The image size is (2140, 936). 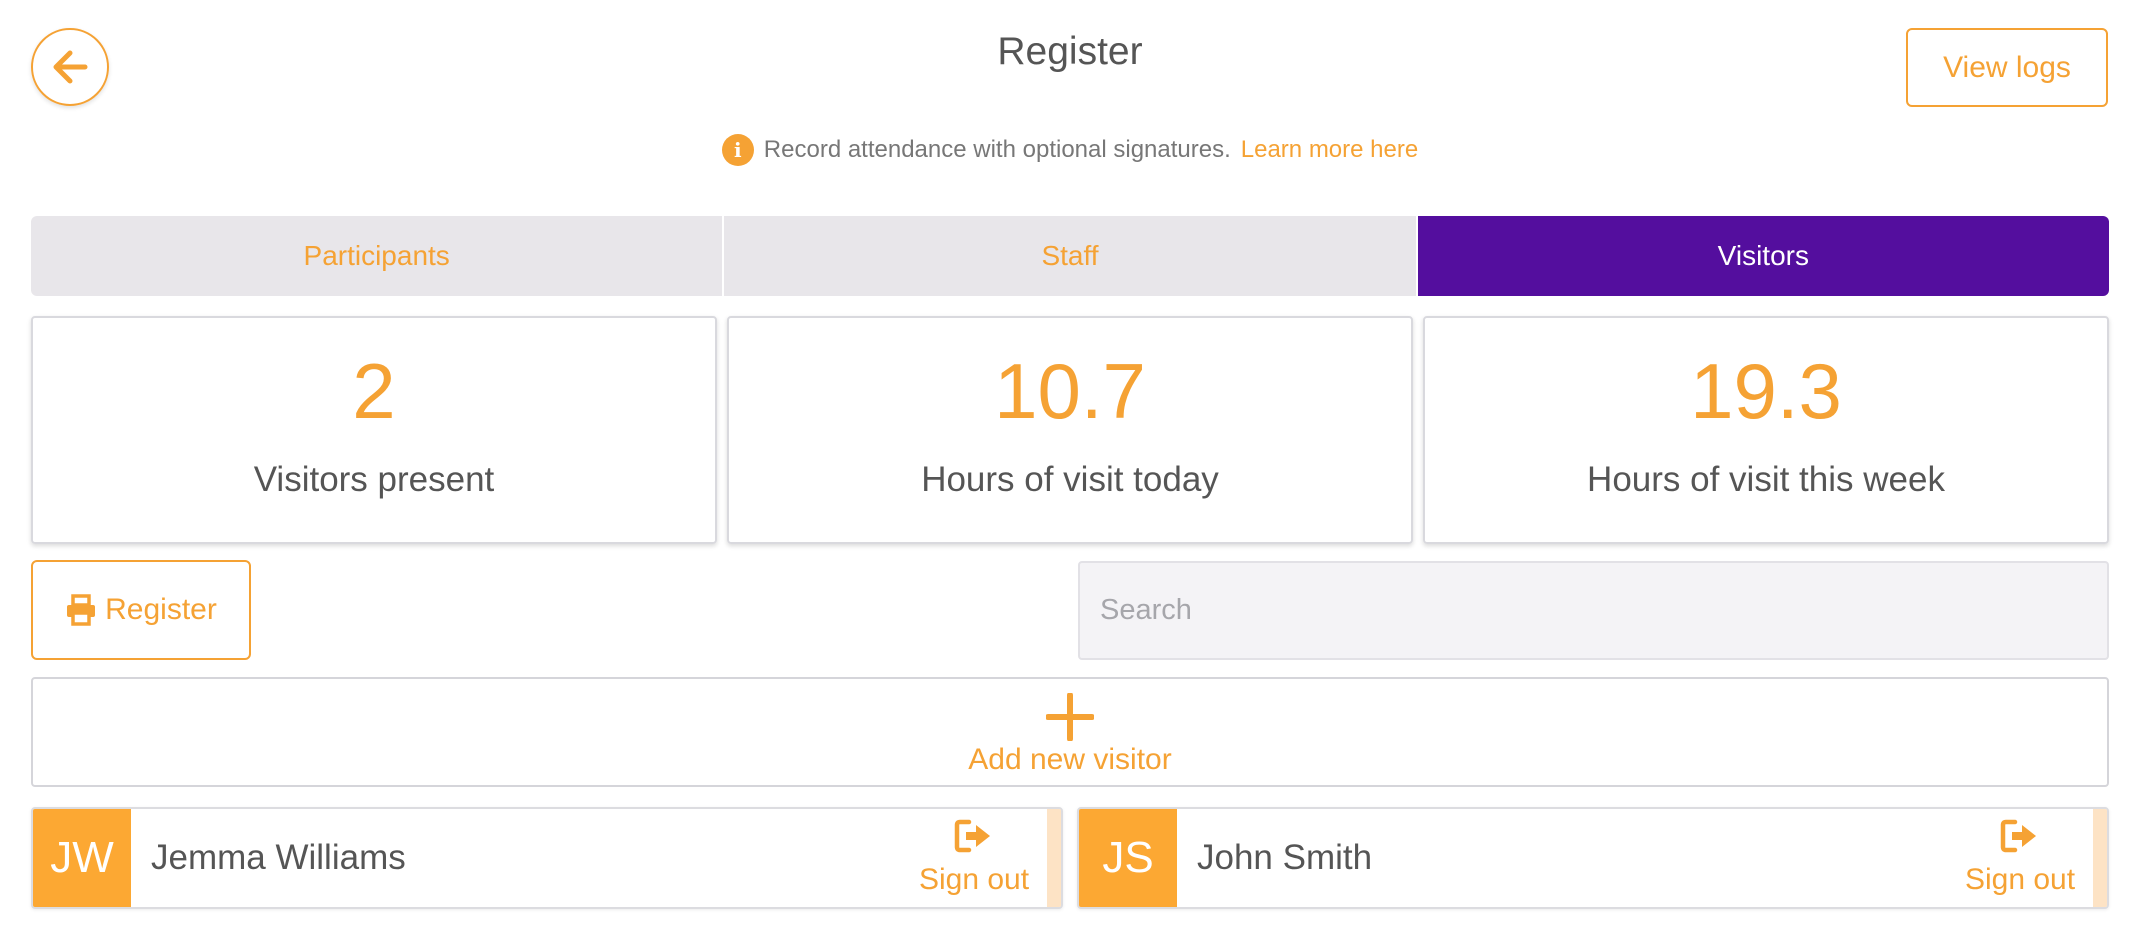 I want to click on visitor-card: JS John Smith Sign out, so click(x=1593, y=858).